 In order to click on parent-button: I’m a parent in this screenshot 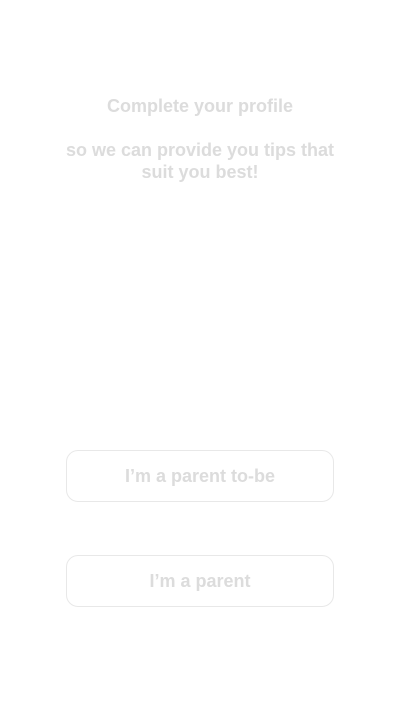, I will do `click(200, 581)`.